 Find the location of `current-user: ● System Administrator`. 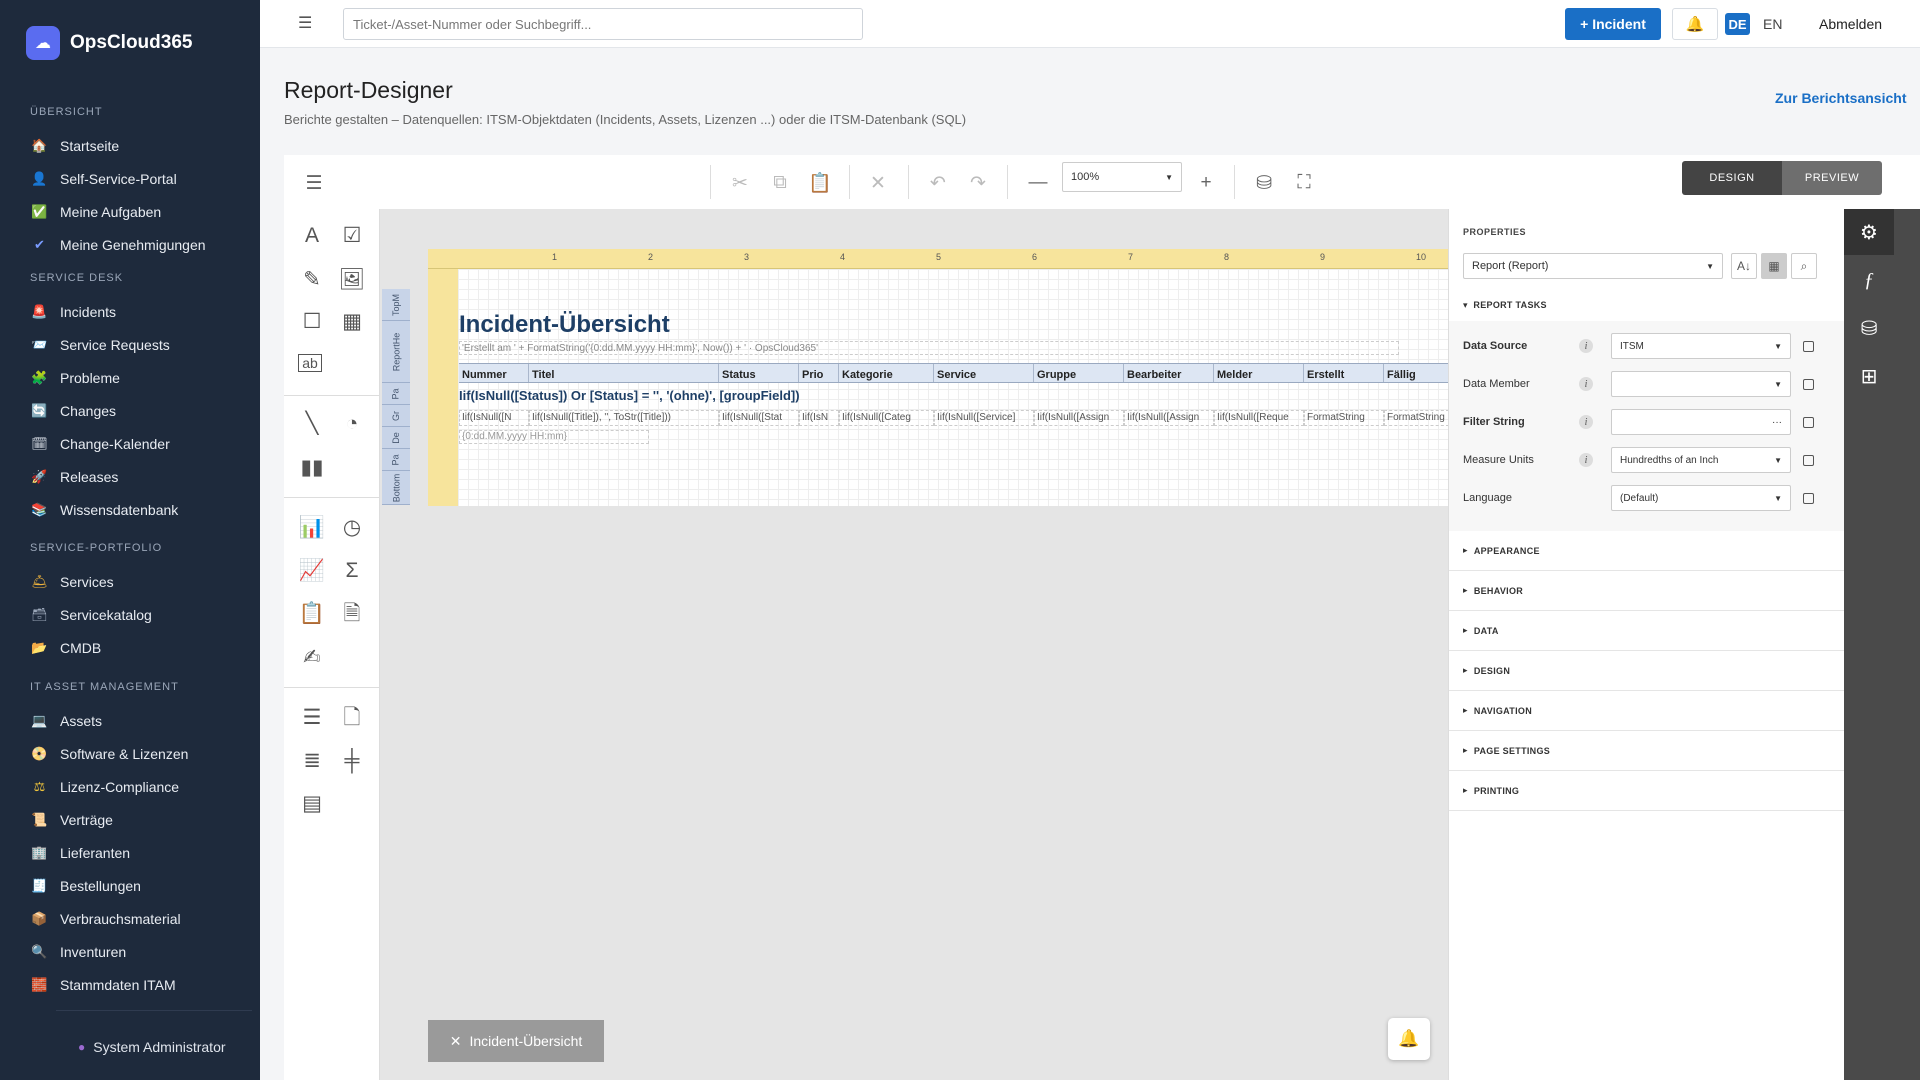

current-user: ● System Administrator is located at coordinates (154, 1032).